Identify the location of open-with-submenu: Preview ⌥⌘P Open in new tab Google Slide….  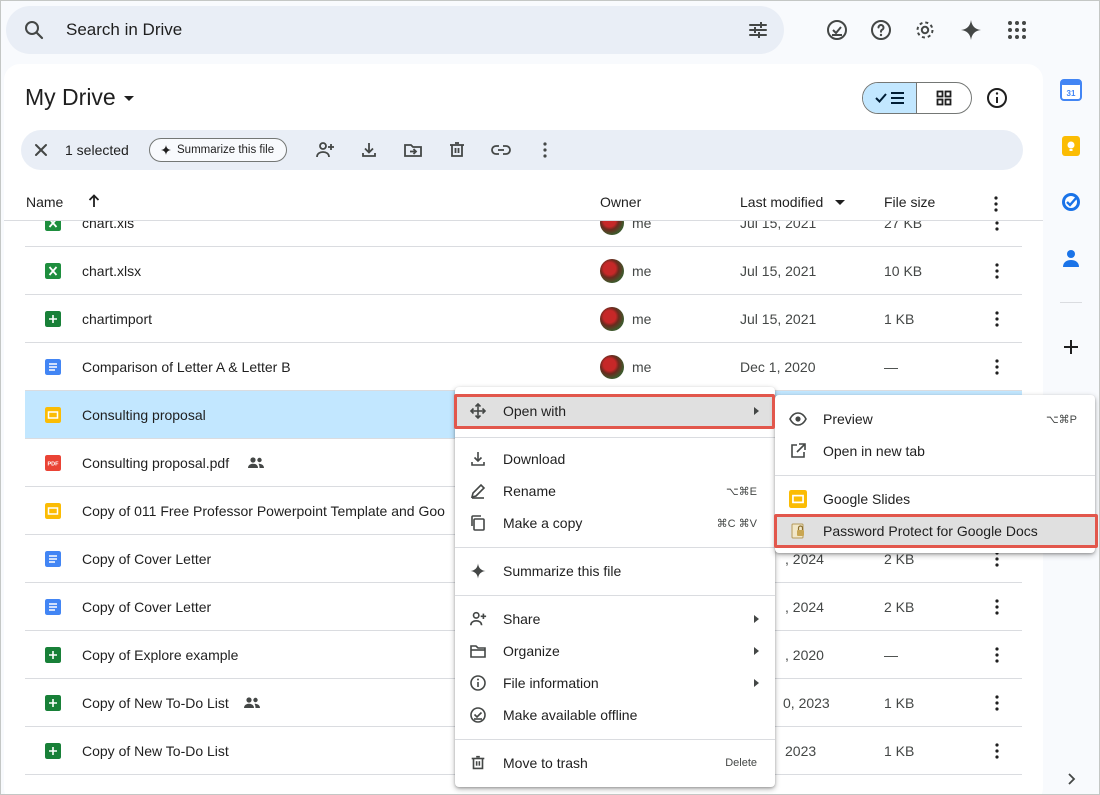
(935, 474).